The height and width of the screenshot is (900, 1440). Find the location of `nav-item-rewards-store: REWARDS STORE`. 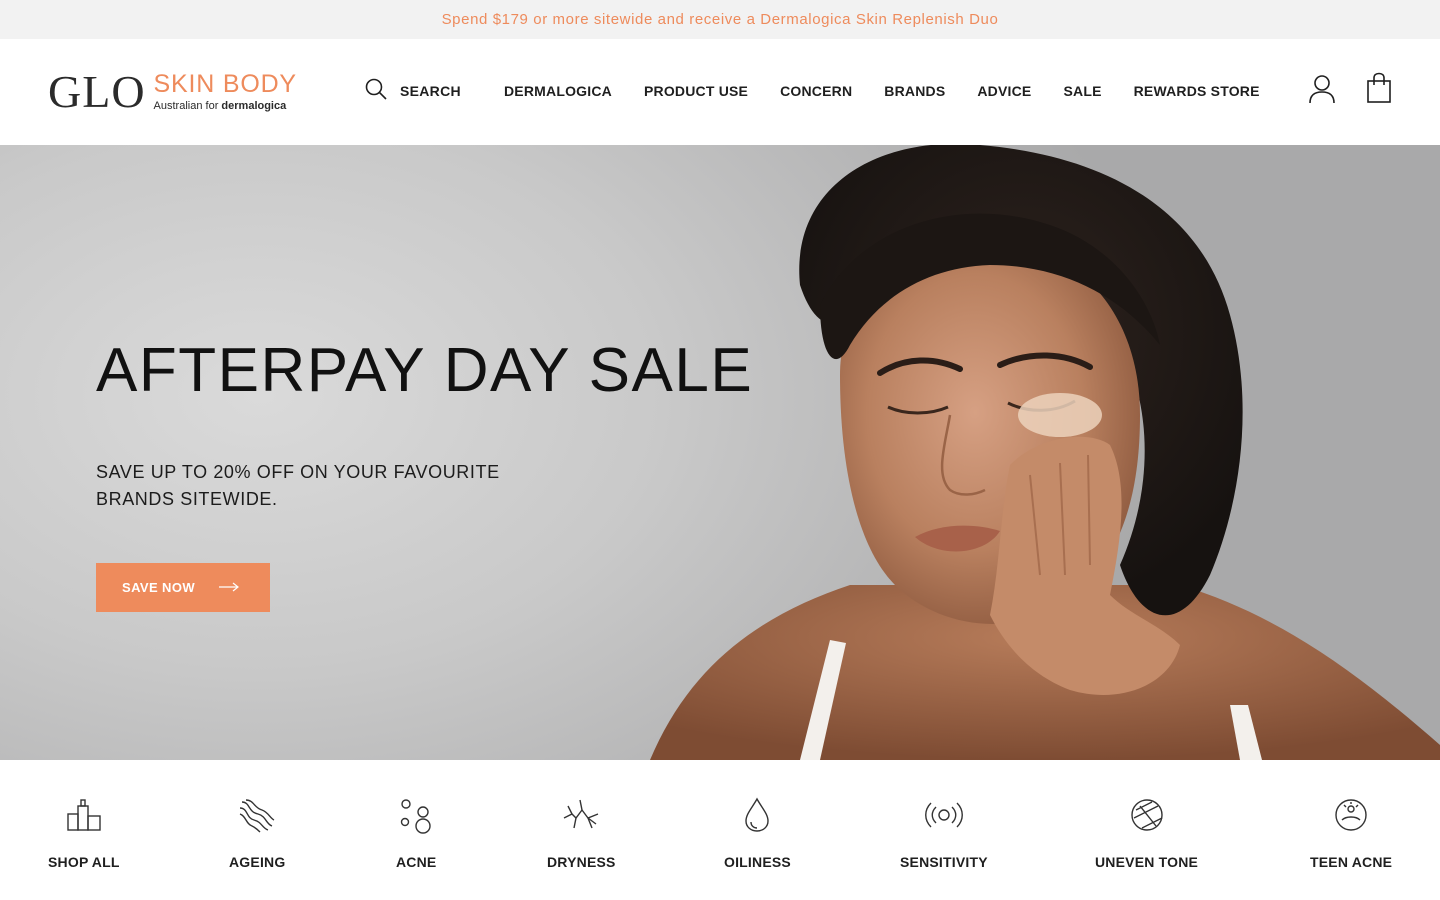

nav-item-rewards-store: REWARDS STORE is located at coordinates (1197, 91).